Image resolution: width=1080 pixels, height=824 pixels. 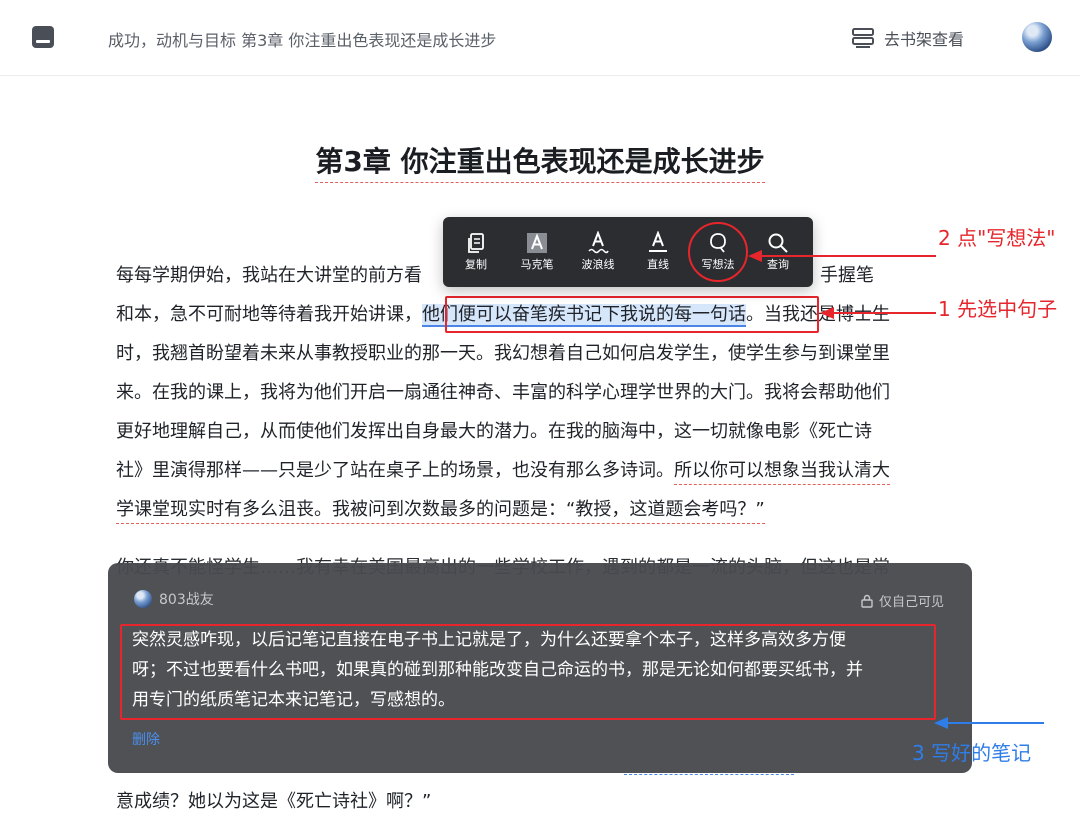 What do you see at coordinates (911, 602) in the screenshot?
I see `privacy-label: 仅自己可见` at bounding box center [911, 602].